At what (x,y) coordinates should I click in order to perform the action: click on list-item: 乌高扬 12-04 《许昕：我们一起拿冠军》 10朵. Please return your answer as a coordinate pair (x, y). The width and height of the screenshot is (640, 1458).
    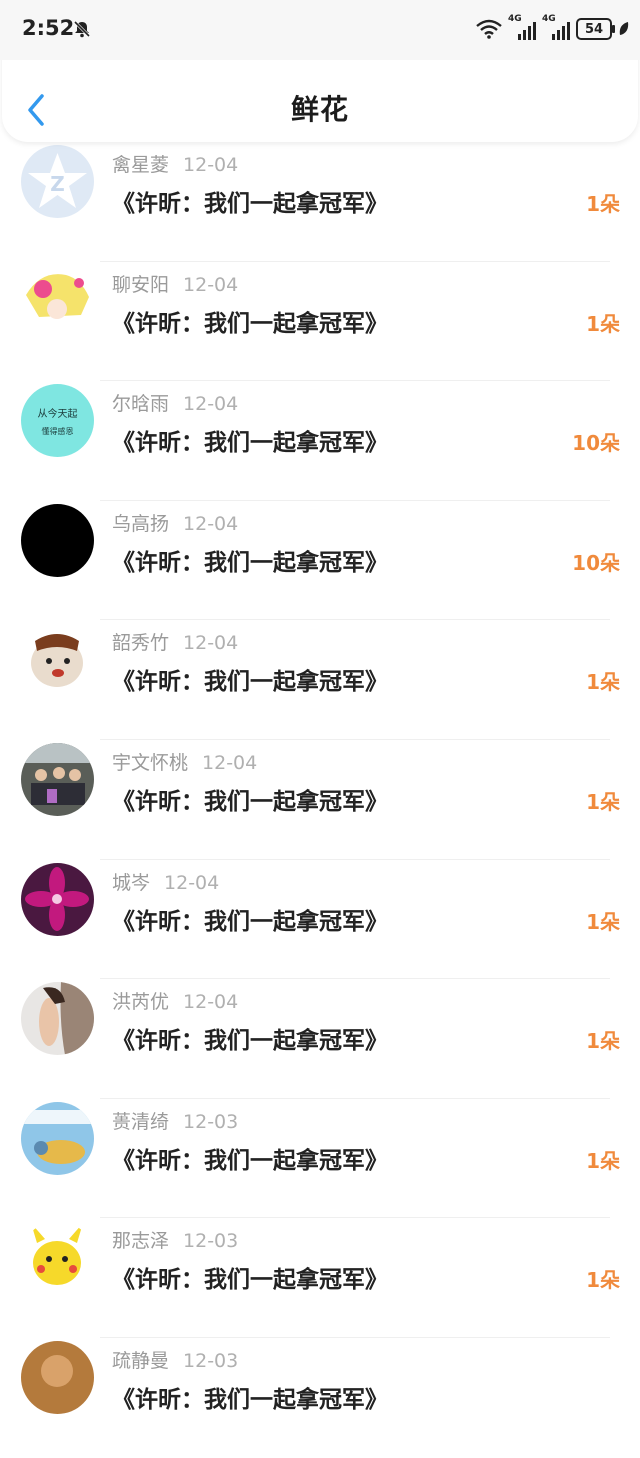
    Looking at the image, I should click on (320, 561).